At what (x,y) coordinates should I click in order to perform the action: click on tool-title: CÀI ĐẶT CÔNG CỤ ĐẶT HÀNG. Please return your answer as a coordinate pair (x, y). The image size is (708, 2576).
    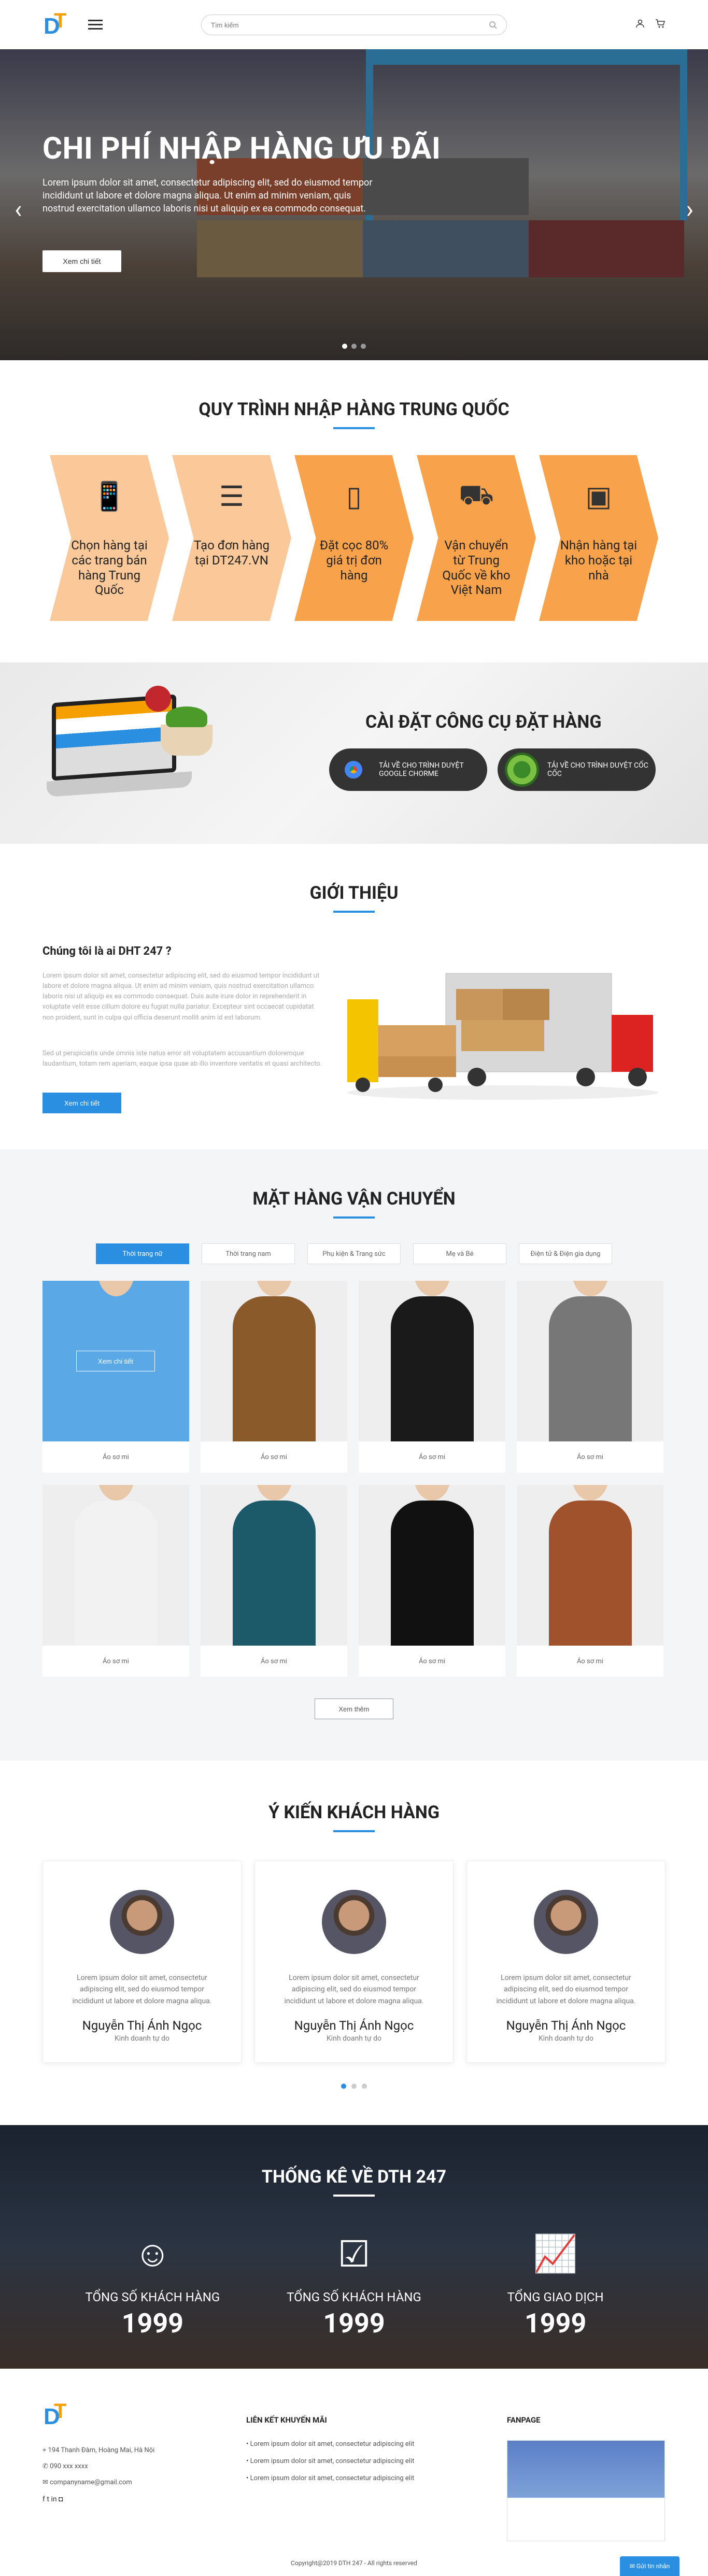
    Looking at the image, I should click on (483, 722).